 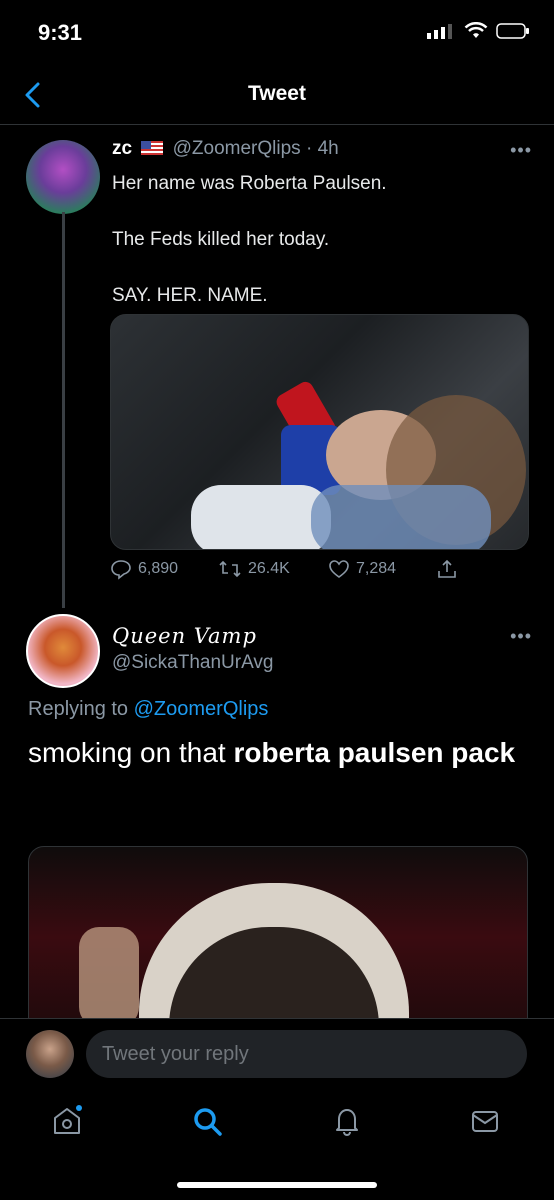 What do you see at coordinates (320, 573) in the screenshot?
I see `tweet-action-bar: 6,890 26.4K 7,284` at bounding box center [320, 573].